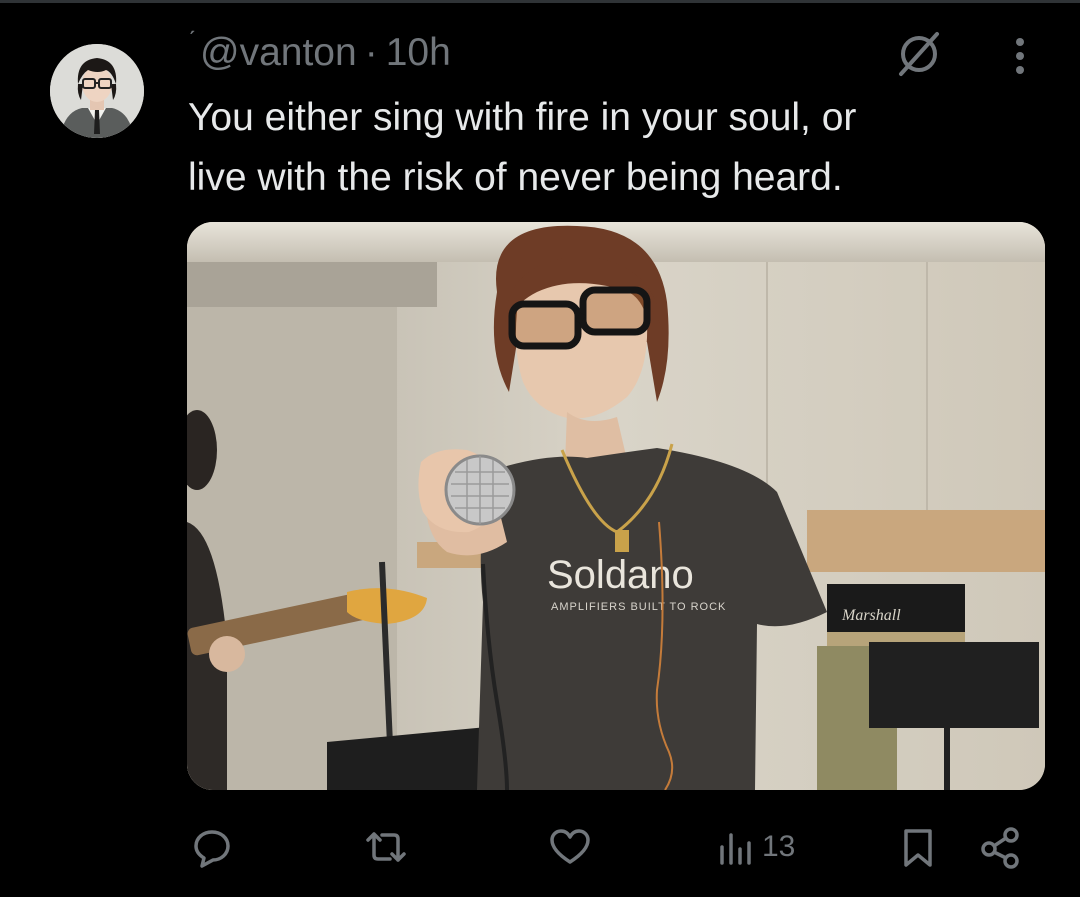 Image resolution: width=1080 pixels, height=897 pixels. I want to click on more-icon, so click(1020, 56).